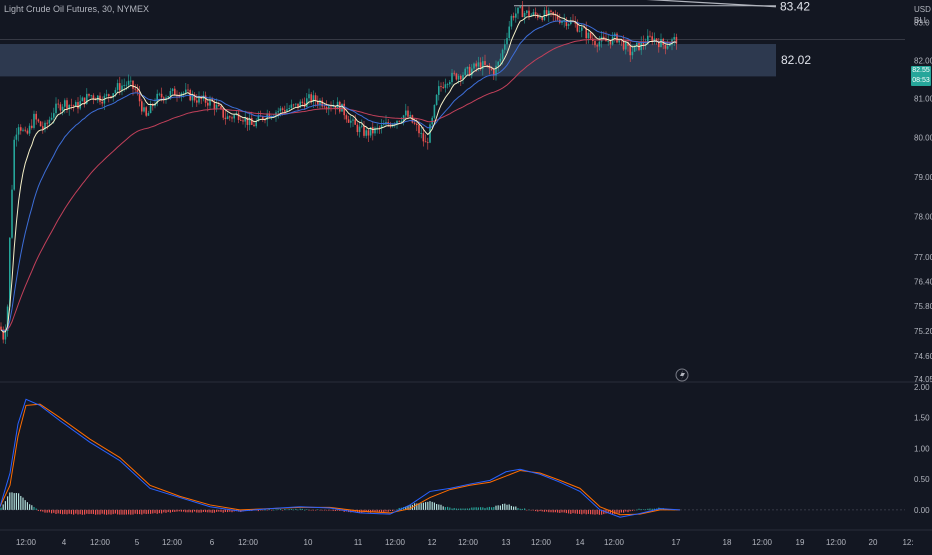 Image resolution: width=932 pixels, height=555 pixels. I want to click on macd-tick-label: 1.50, so click(922, 418).